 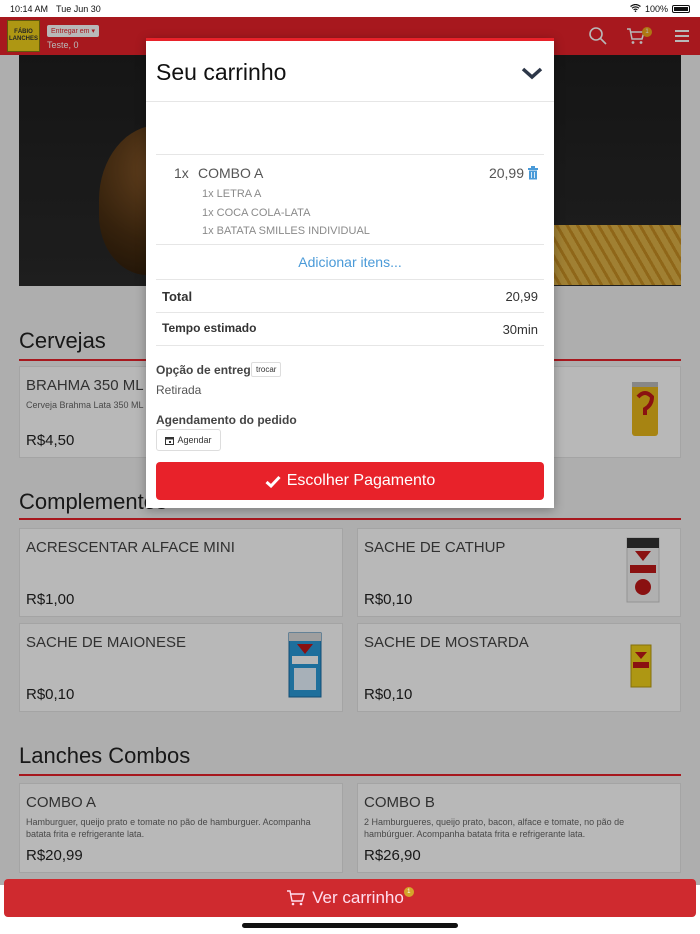 What do you see at coordinates (408, 892) in the screenshot?
I see `cart-count-badge: 1` at bounding box center [408, 892].